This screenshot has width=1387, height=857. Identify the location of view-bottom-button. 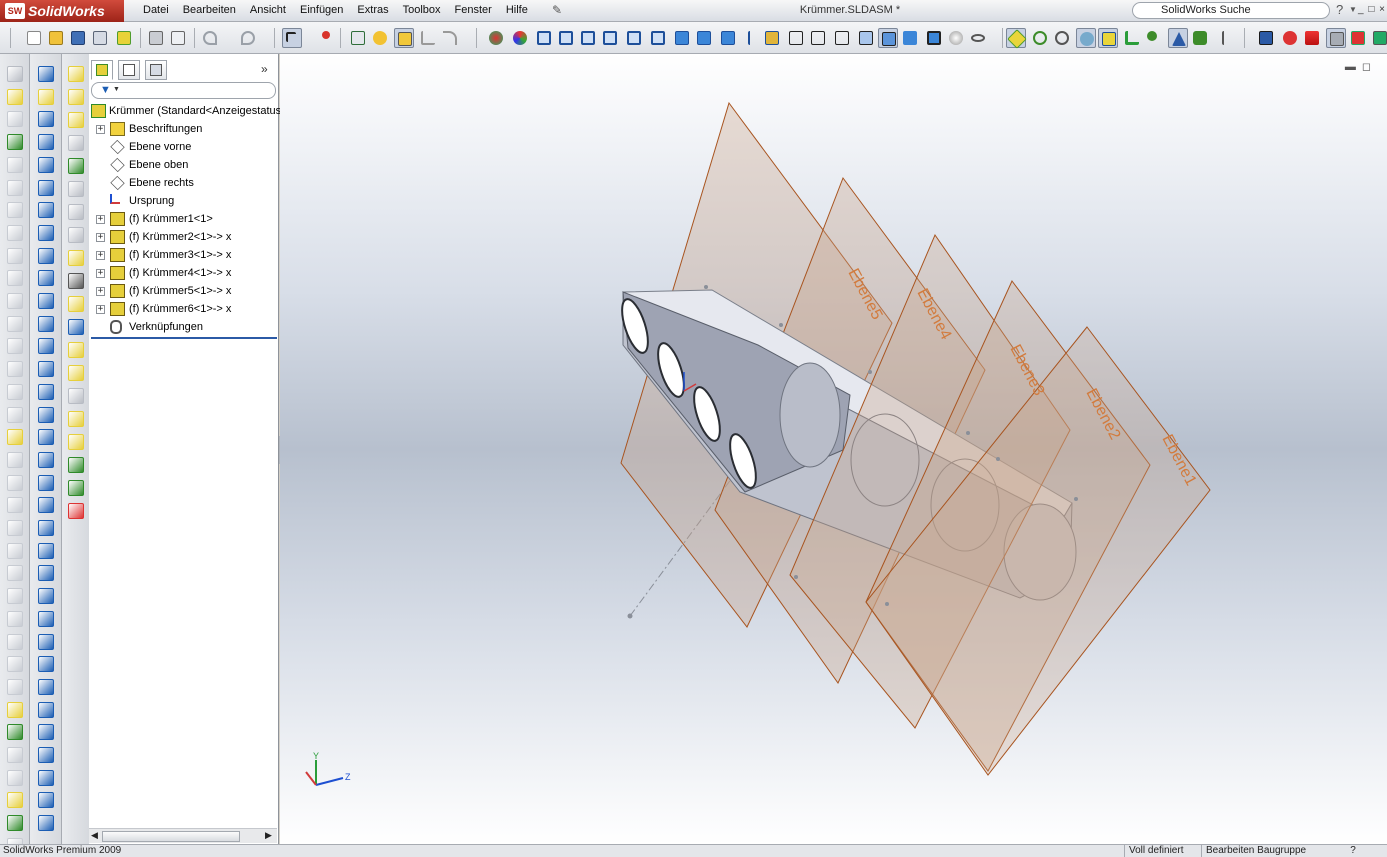
(658, 38).